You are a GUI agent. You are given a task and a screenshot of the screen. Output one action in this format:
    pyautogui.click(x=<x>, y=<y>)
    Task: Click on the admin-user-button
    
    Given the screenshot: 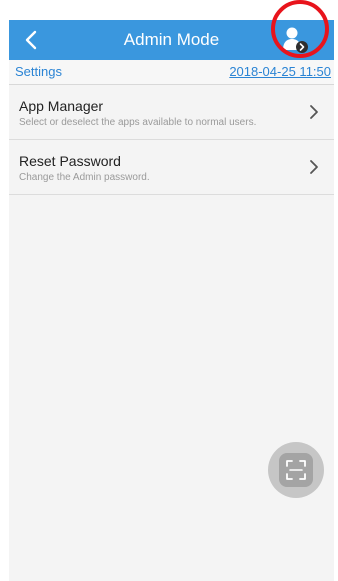 What is the action you would take?
    pyautogui.click(x=295, y=40)
    